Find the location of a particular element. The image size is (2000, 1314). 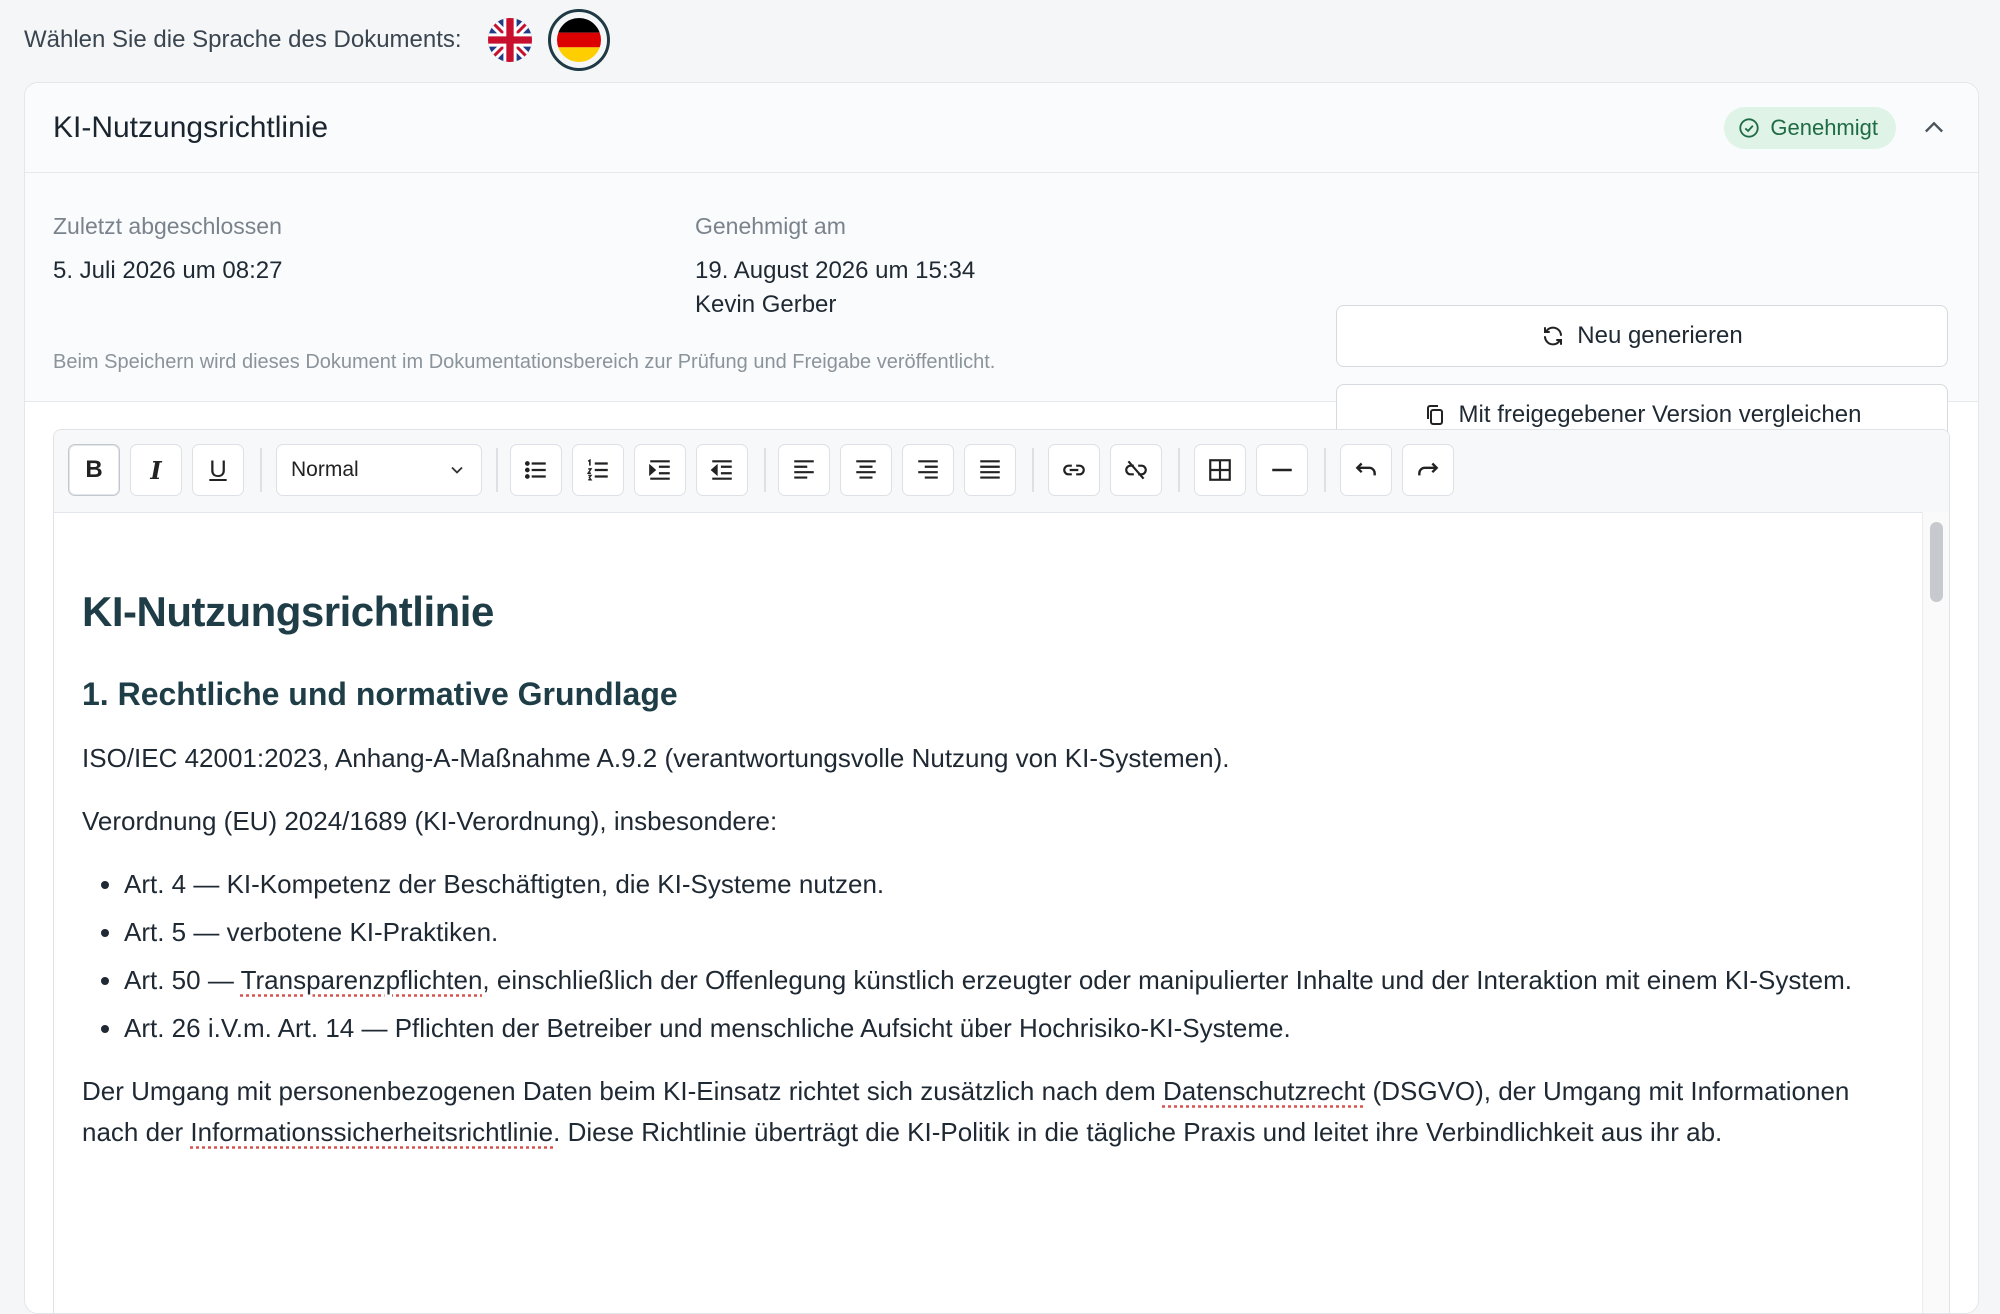

card-header: KI-Nutzungsrichtlinie Genehmigt is located at coordinates (1001, 128).